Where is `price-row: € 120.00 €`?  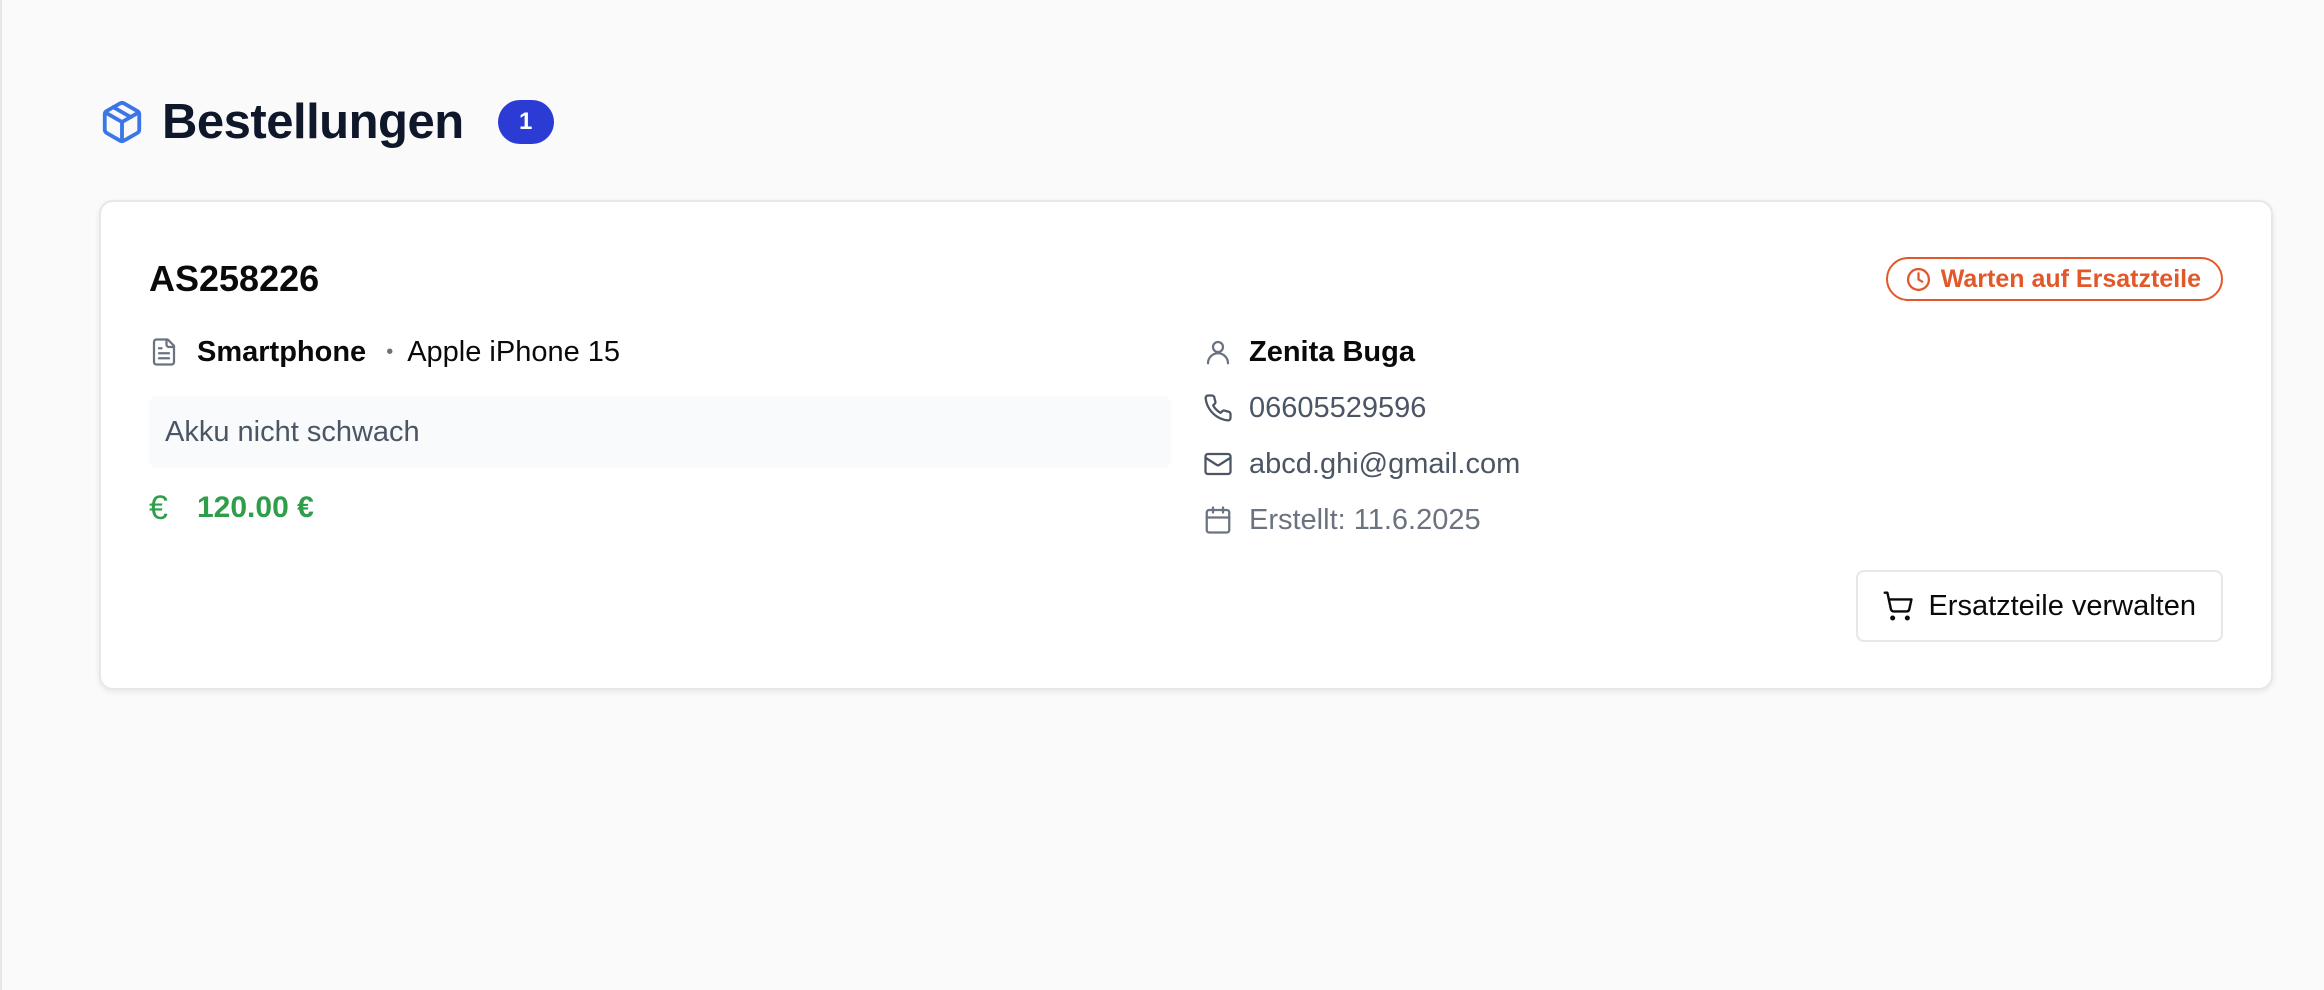
price-row: € 120.00 € is located at coordinates (660, 508).